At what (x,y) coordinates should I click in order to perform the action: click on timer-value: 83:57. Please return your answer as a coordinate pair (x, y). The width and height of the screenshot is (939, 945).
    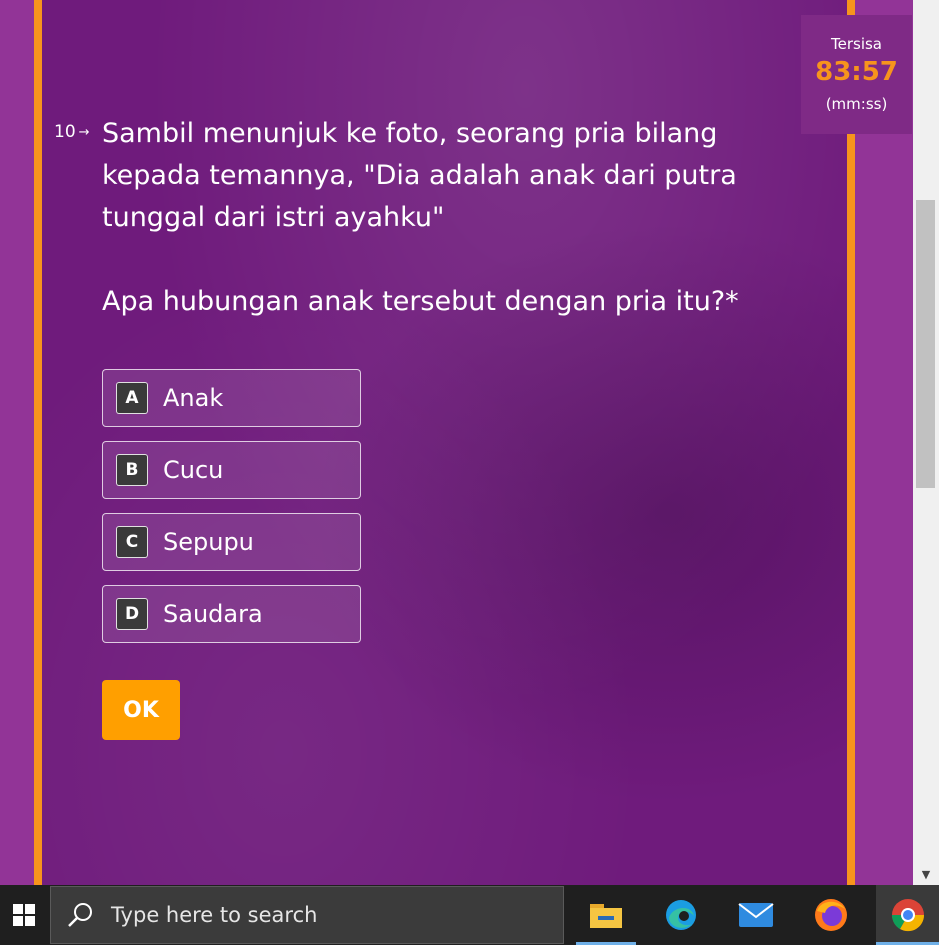
    Looking at the image, I should click on (856, 72).